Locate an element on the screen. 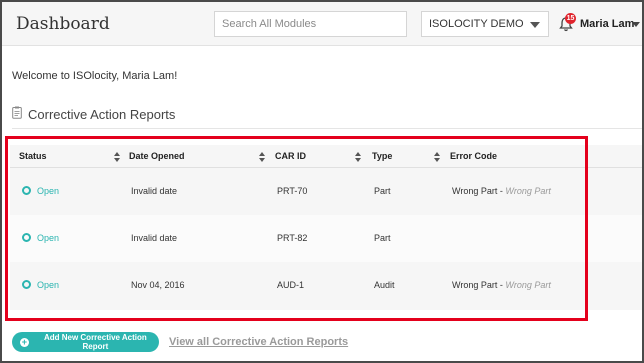 Image resolution: width=644 pixels, height=363 pixels. search-input is located at coordinates (310, 24).